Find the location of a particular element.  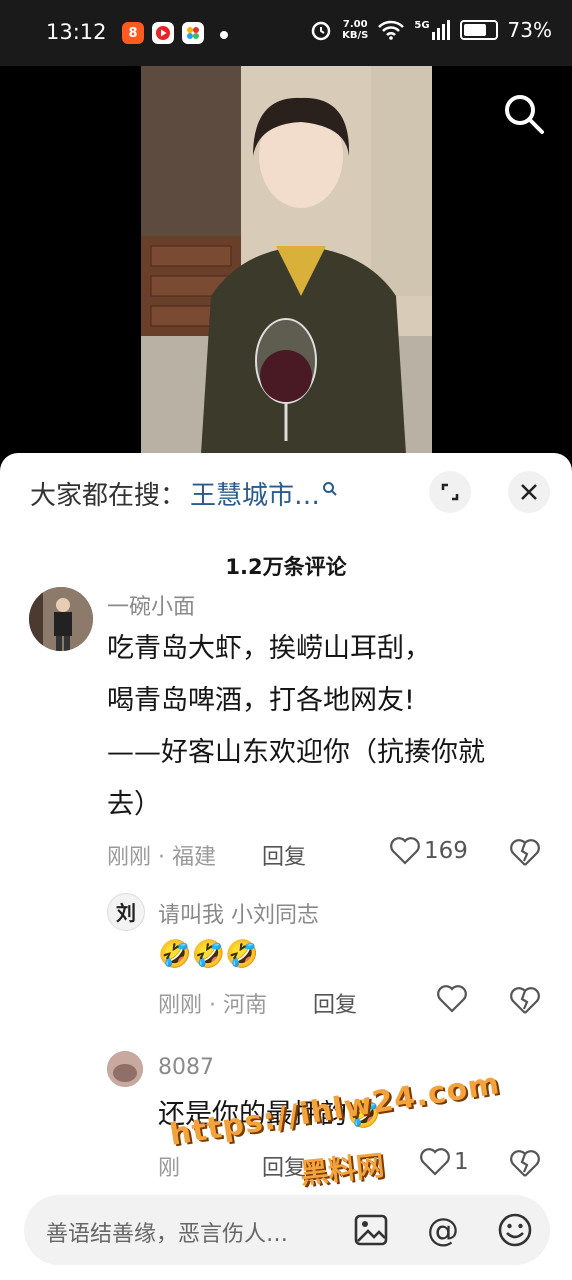

net-speed: 7.00 KB/S is located at coordinates (355, 30).